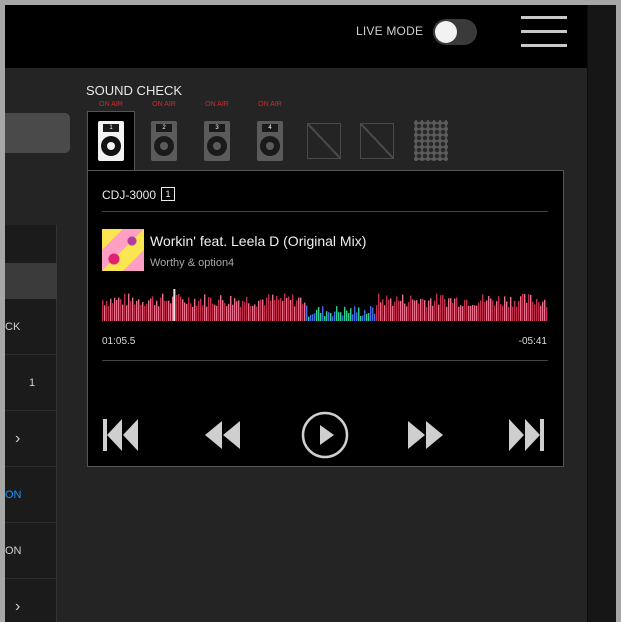 This screenshot has height=622, width=621. I want to click on list-item: 1, so click(31, 383).